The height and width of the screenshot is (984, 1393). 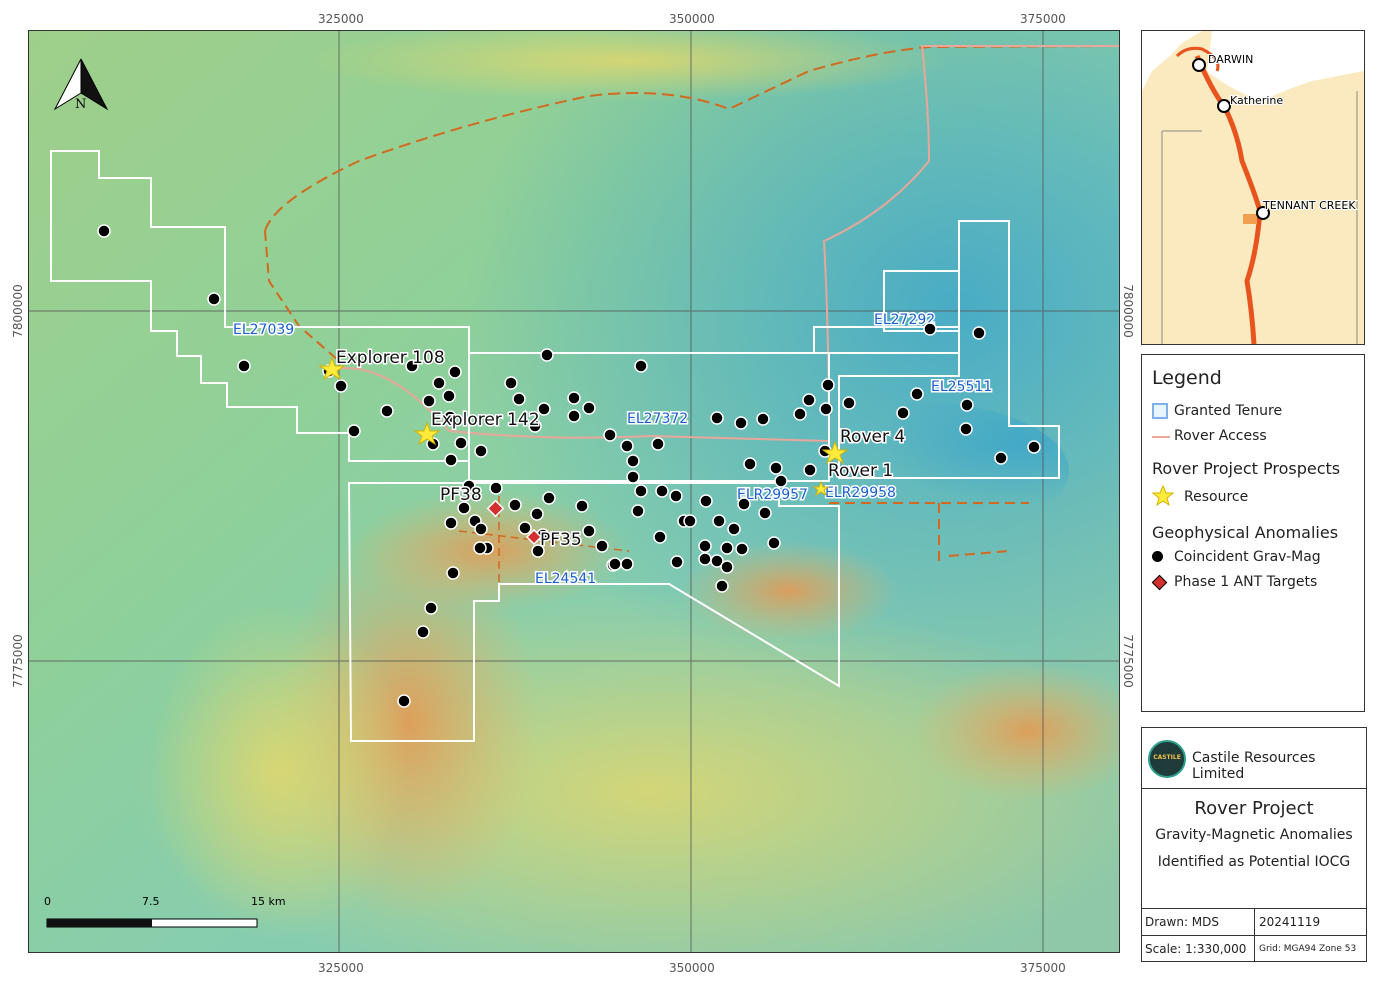 I want to click on prospect-label: Explorer 142, so click(x=485, y=420).